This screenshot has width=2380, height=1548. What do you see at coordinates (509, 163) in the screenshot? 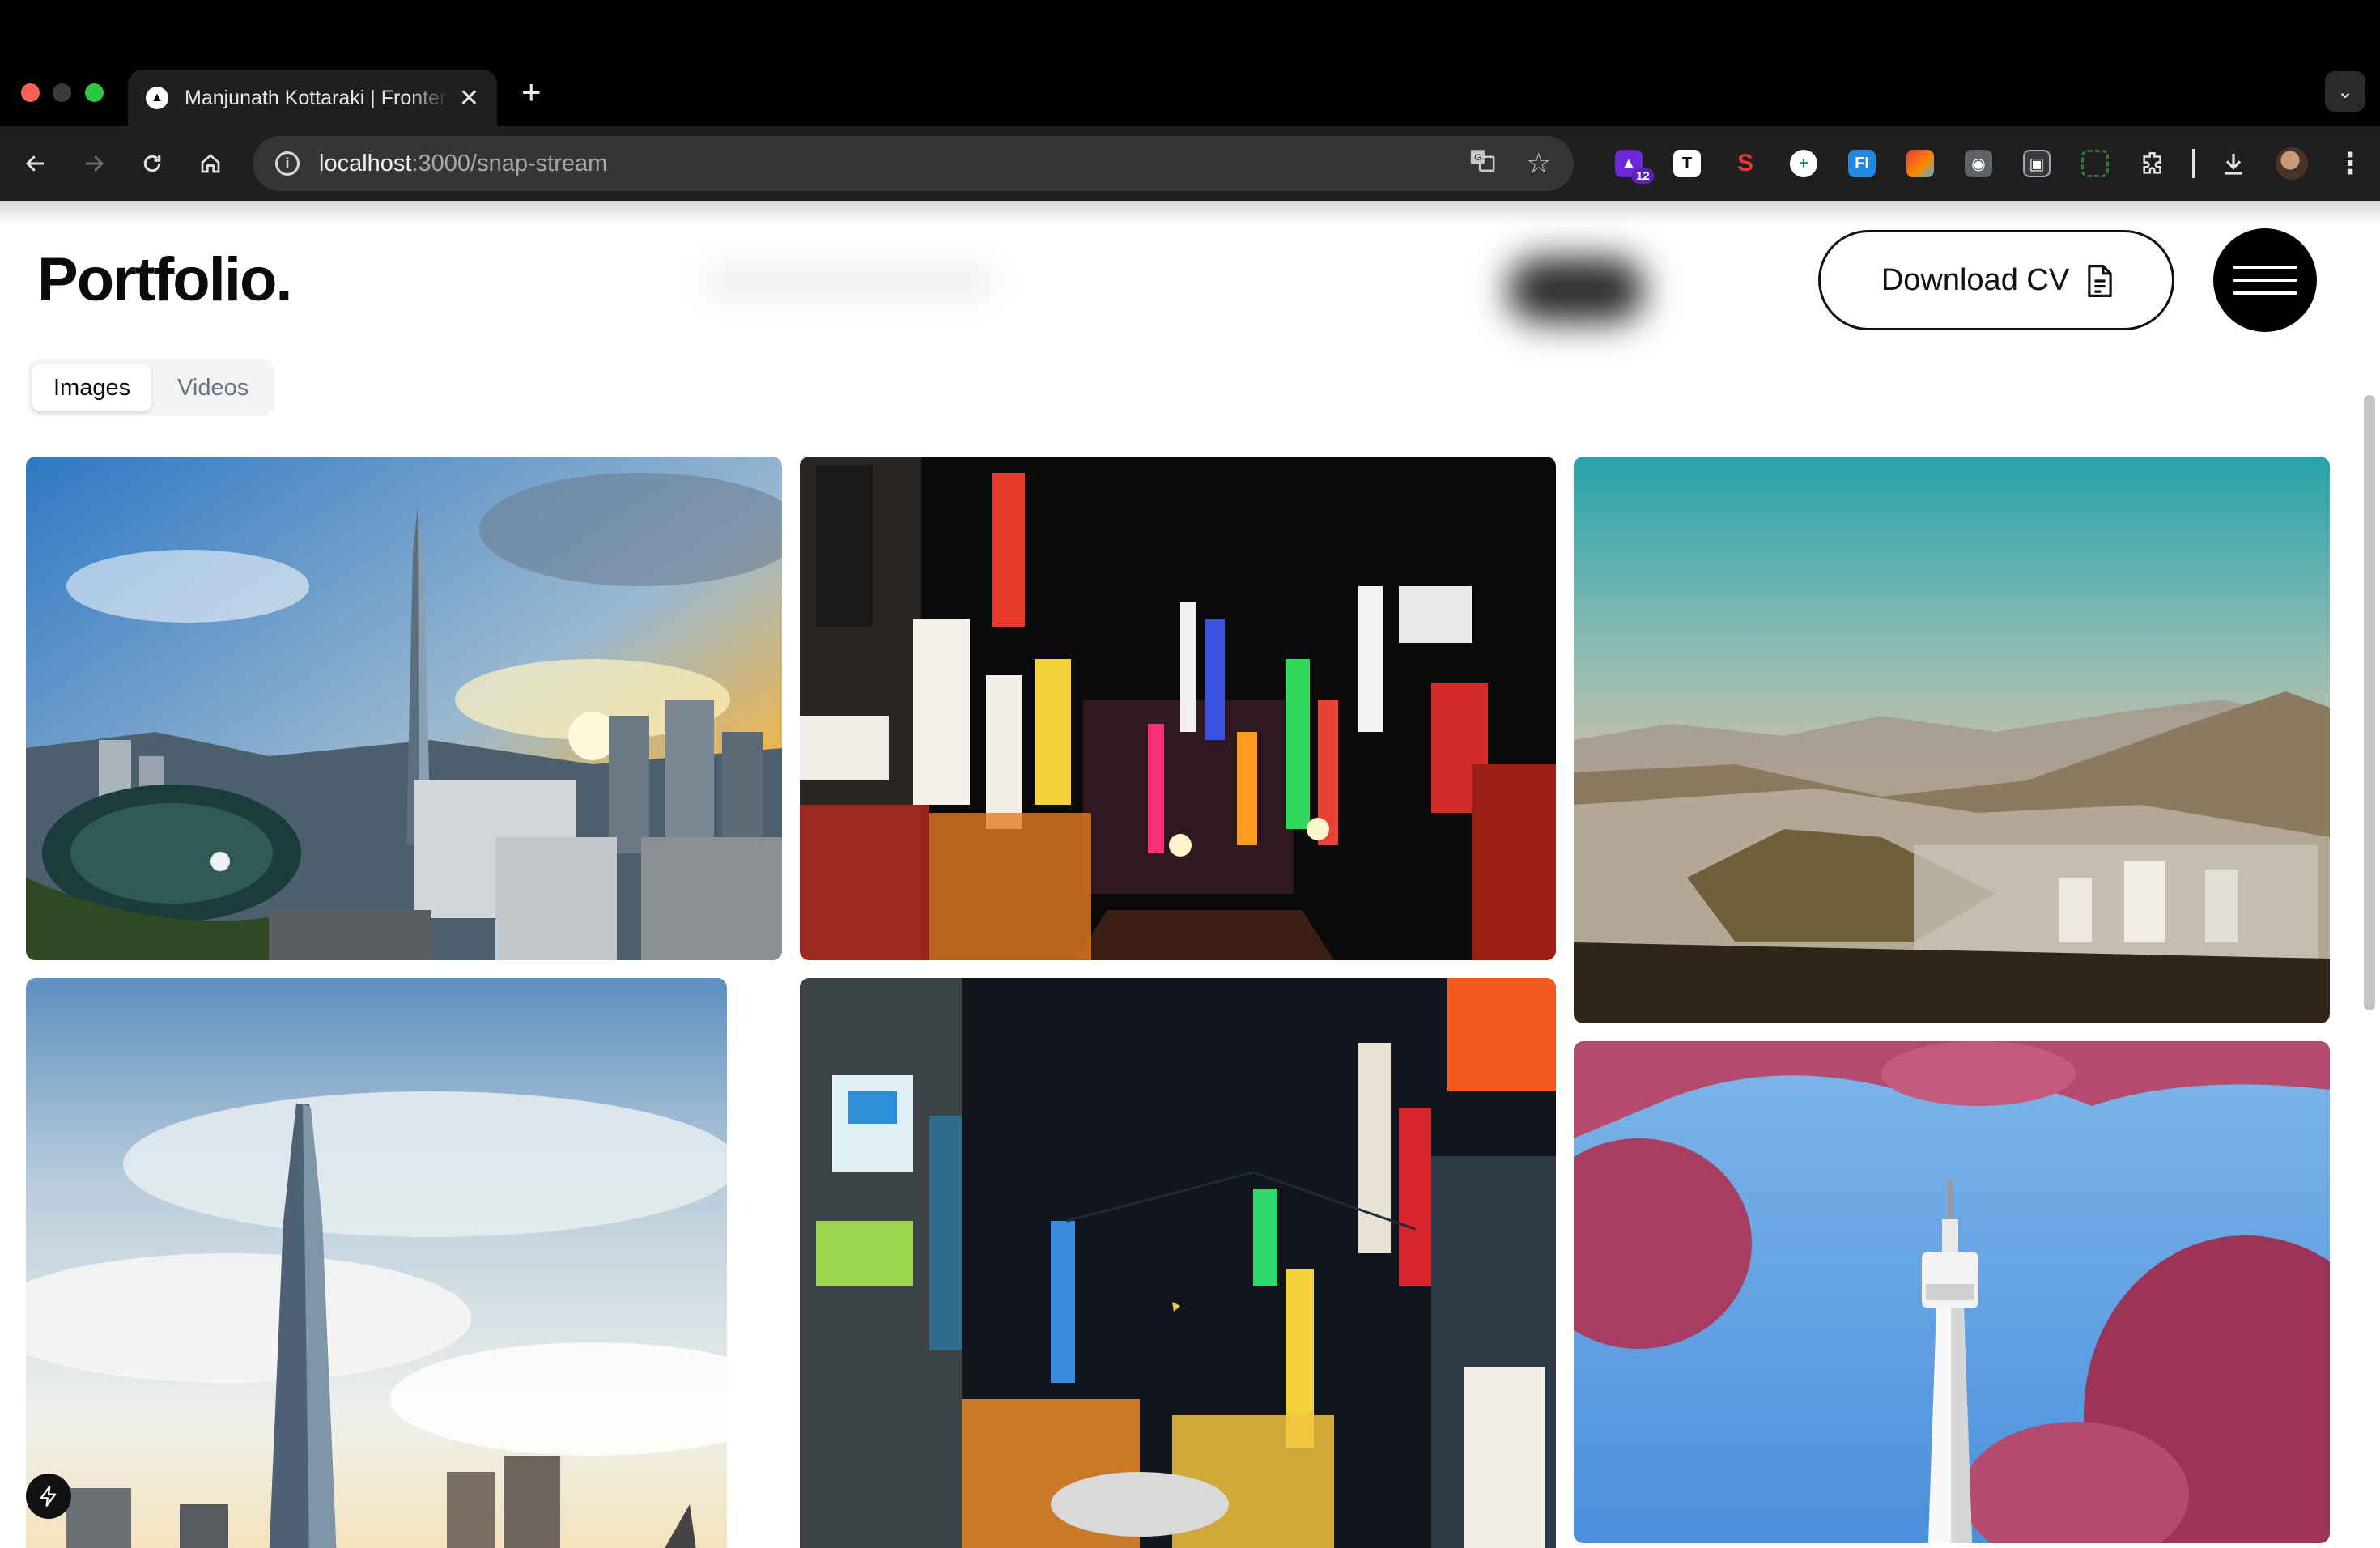
I see `url-path: :3000/snap-stream` at bounding box center [509, 163].